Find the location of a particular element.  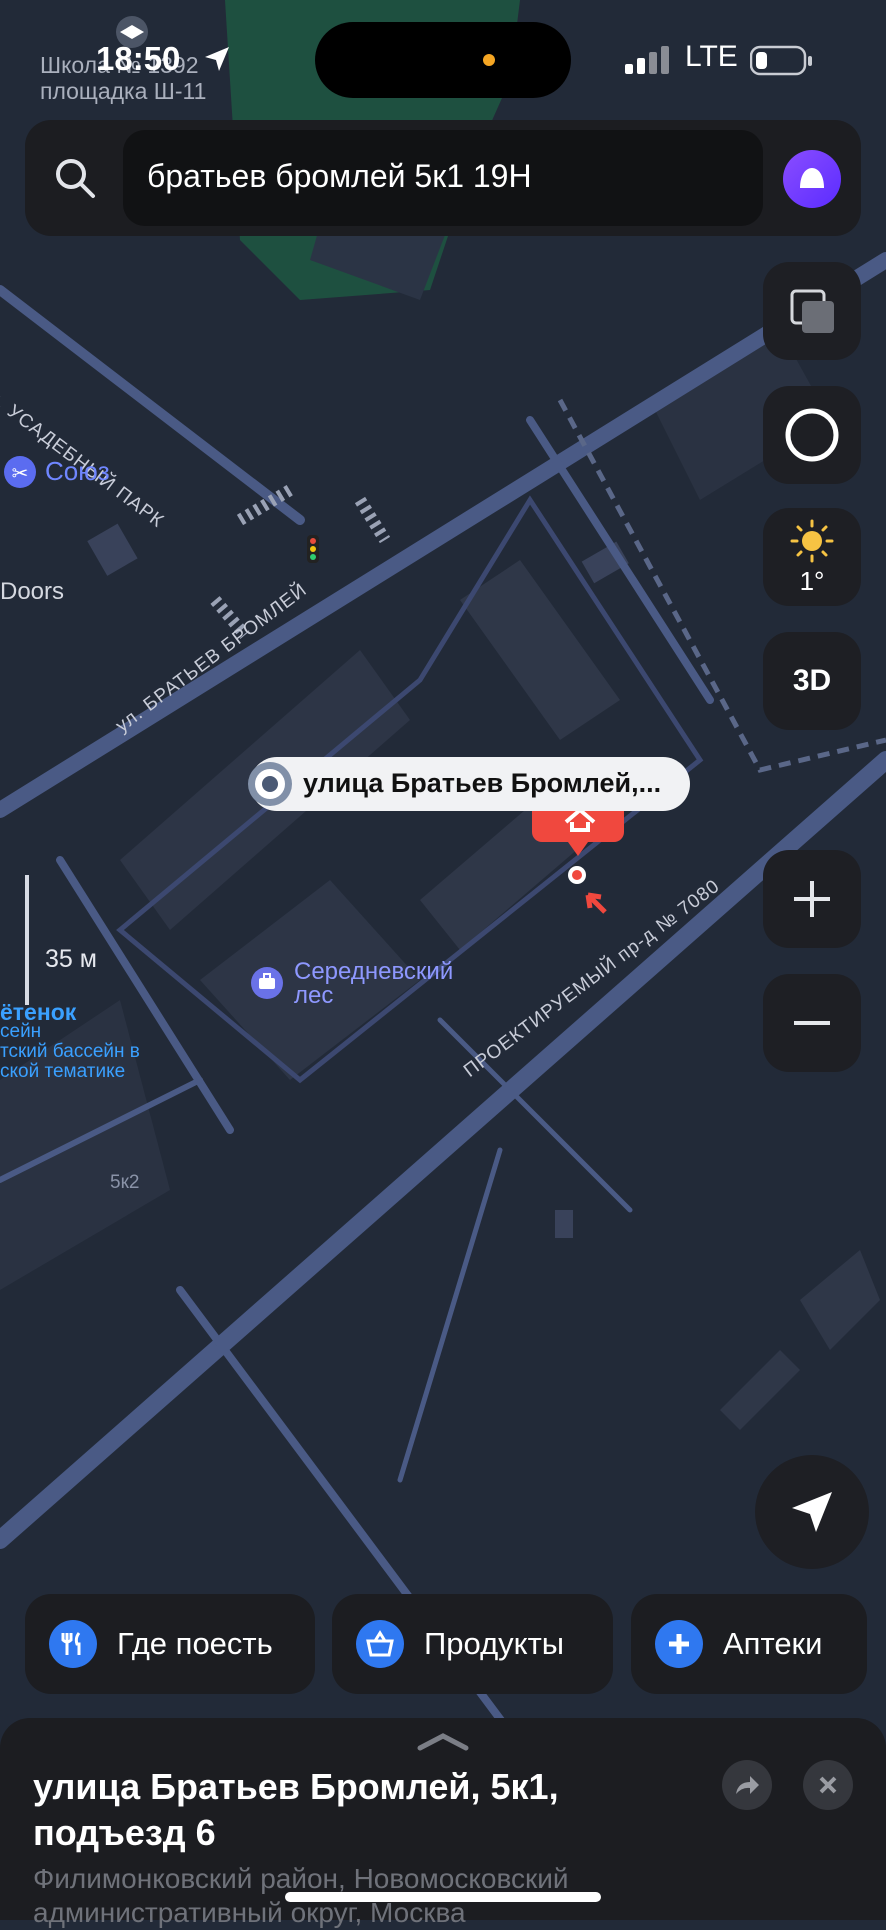

signal-icon is located at coordinates (648, 63).